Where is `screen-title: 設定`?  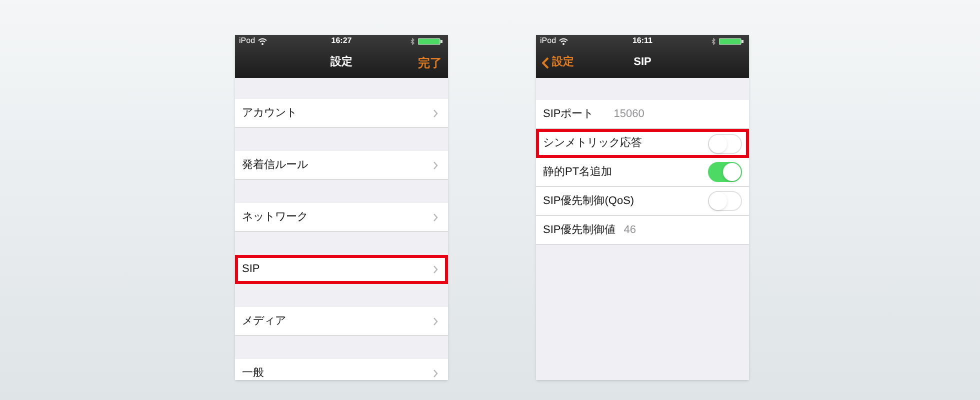 screen-title: 設定 is located at coordinates (341, 62).